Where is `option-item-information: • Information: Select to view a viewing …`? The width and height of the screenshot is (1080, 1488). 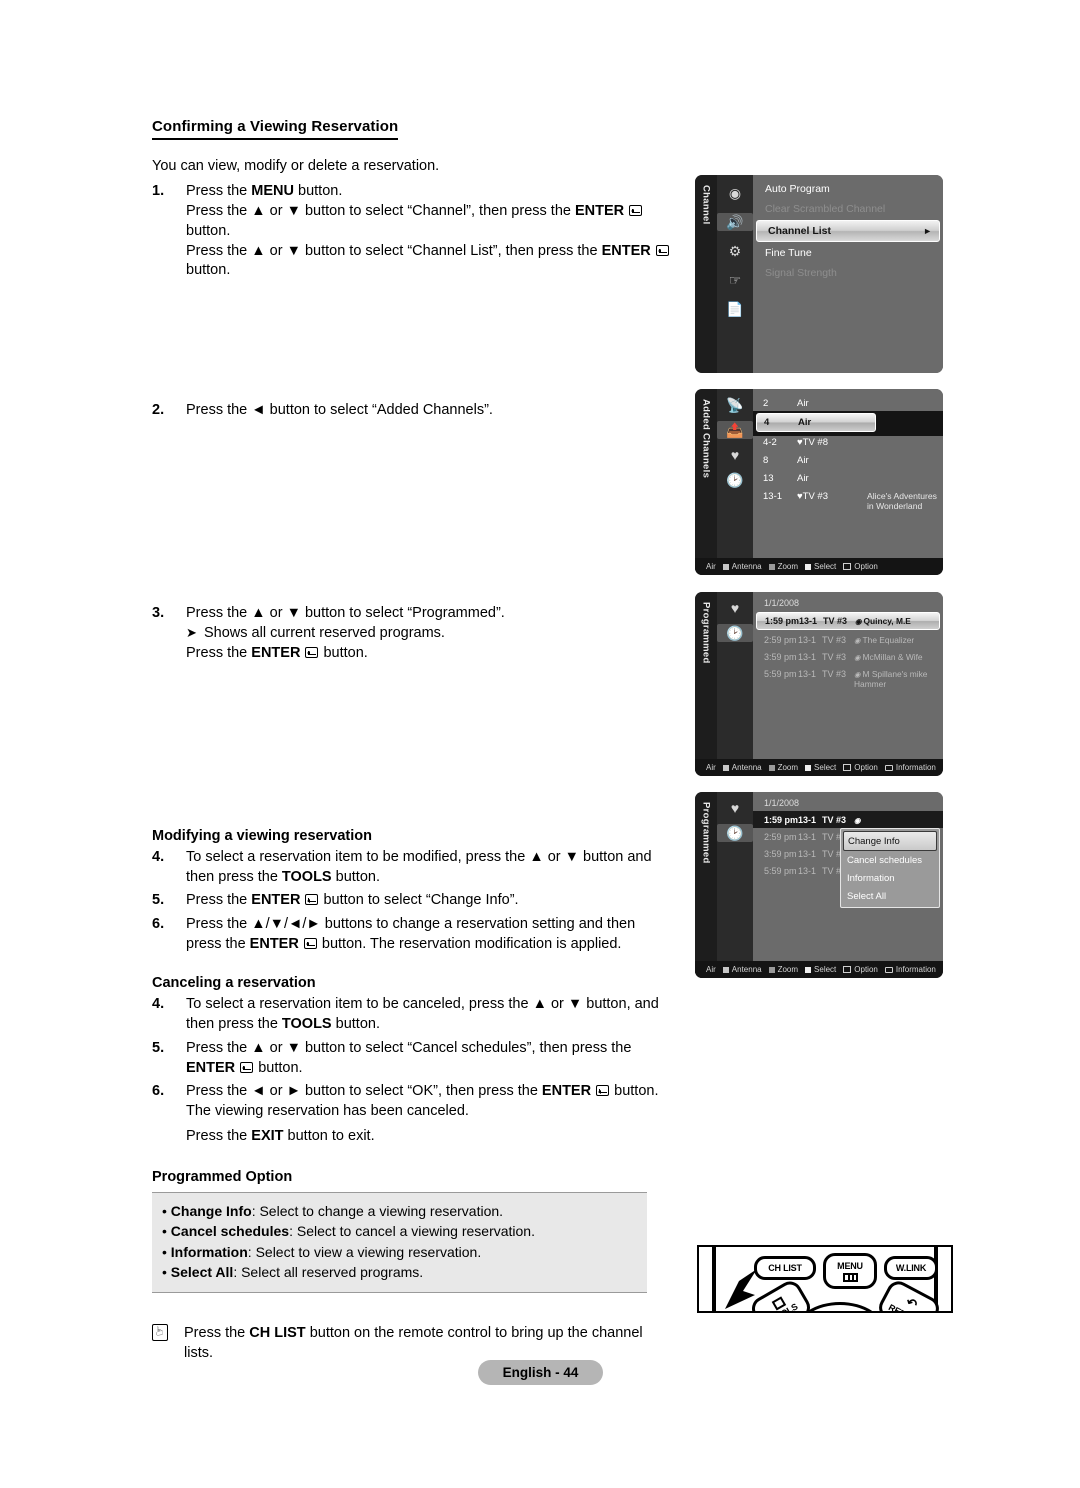
option-item-information: • Information: Select to view a viewing … is located at coordinates (322, 1251).